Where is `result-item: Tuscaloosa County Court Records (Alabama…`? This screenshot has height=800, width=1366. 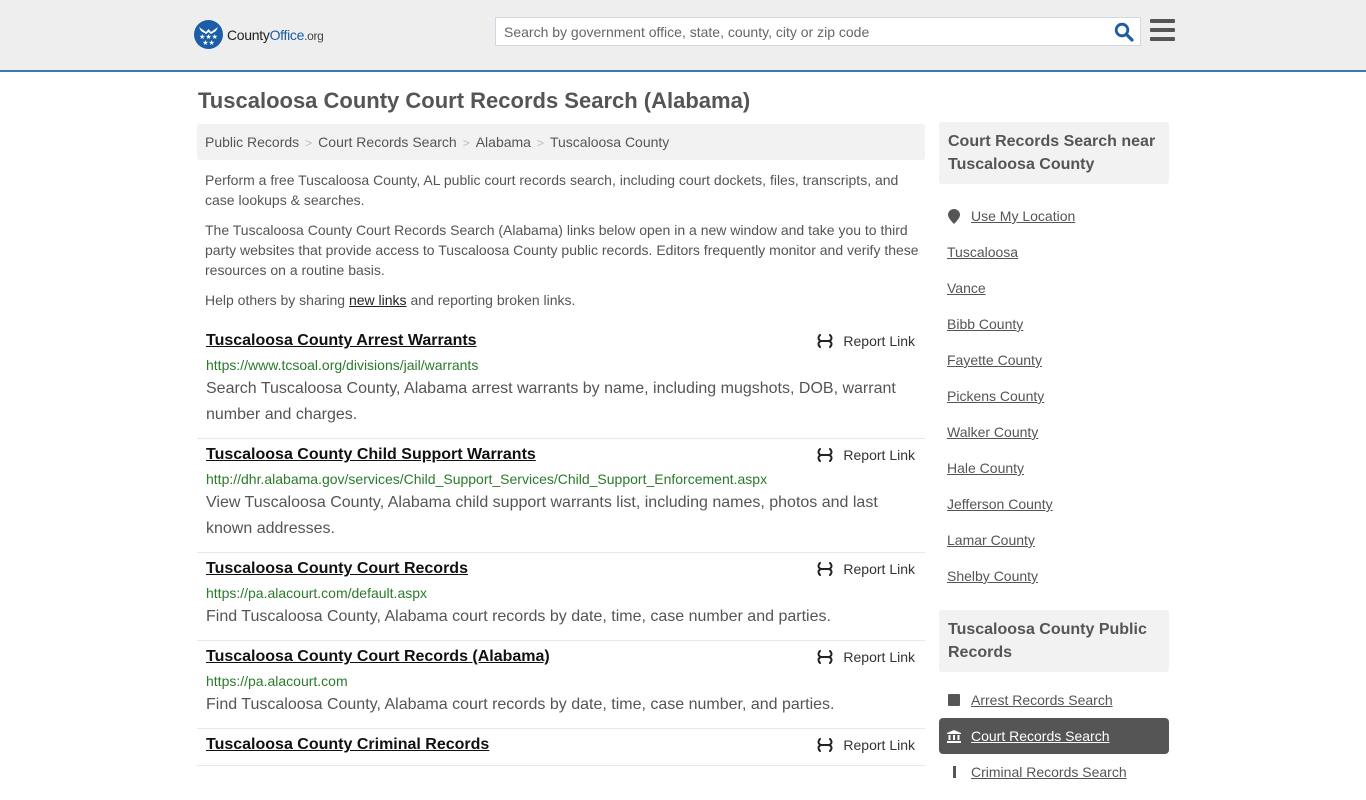 result-item: Tuscaloosa County Court Records (Alabama… is located at coordinates (561, 685).